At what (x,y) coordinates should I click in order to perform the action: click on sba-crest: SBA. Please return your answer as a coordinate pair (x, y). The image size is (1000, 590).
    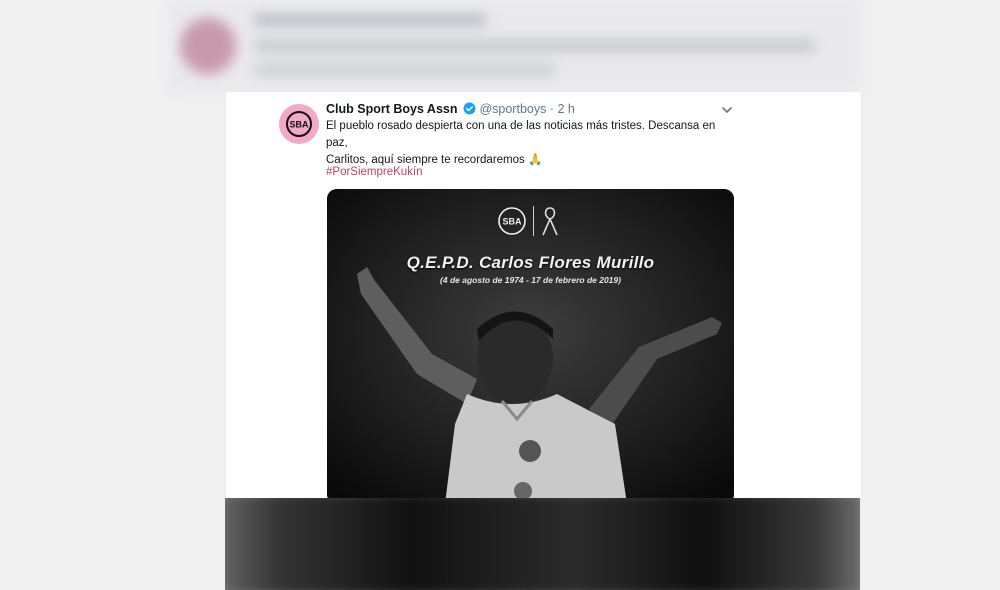
    Looking at the image, I should click on (528, 221).